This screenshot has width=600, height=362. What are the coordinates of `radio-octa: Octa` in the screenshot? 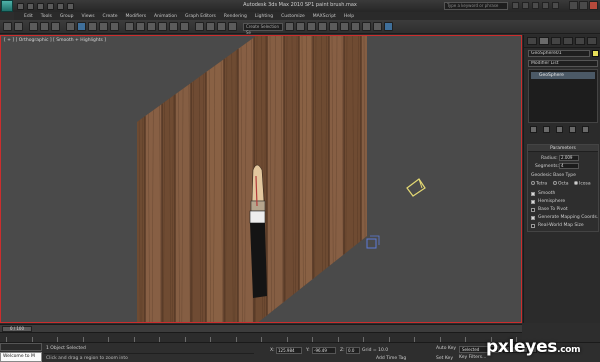 It's located at (561, 184).